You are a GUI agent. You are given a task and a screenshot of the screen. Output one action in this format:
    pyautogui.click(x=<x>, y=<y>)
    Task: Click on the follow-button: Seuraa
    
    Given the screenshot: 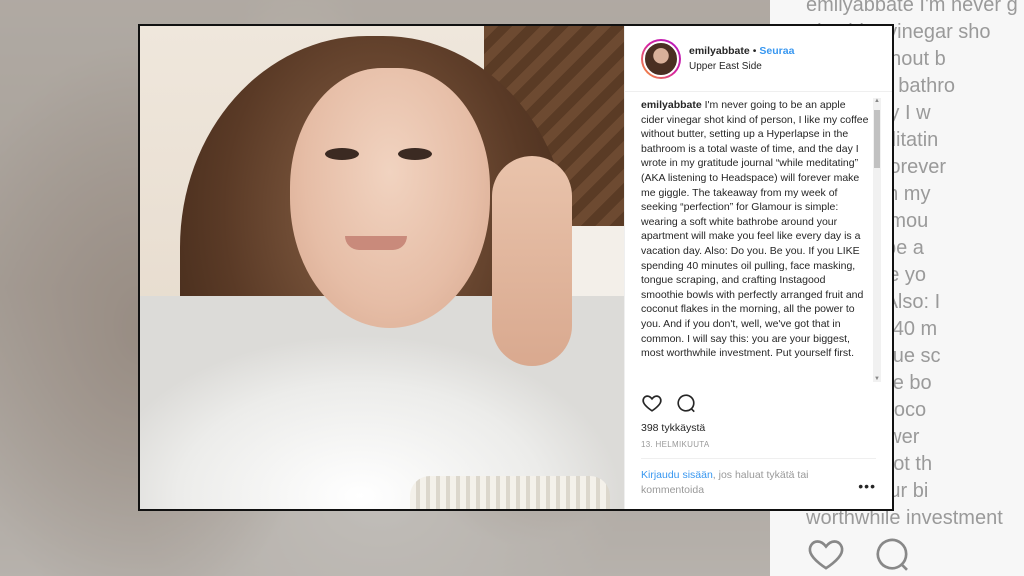 What is the action you would take?
    pyautogui.click(x=776, y=51)
    